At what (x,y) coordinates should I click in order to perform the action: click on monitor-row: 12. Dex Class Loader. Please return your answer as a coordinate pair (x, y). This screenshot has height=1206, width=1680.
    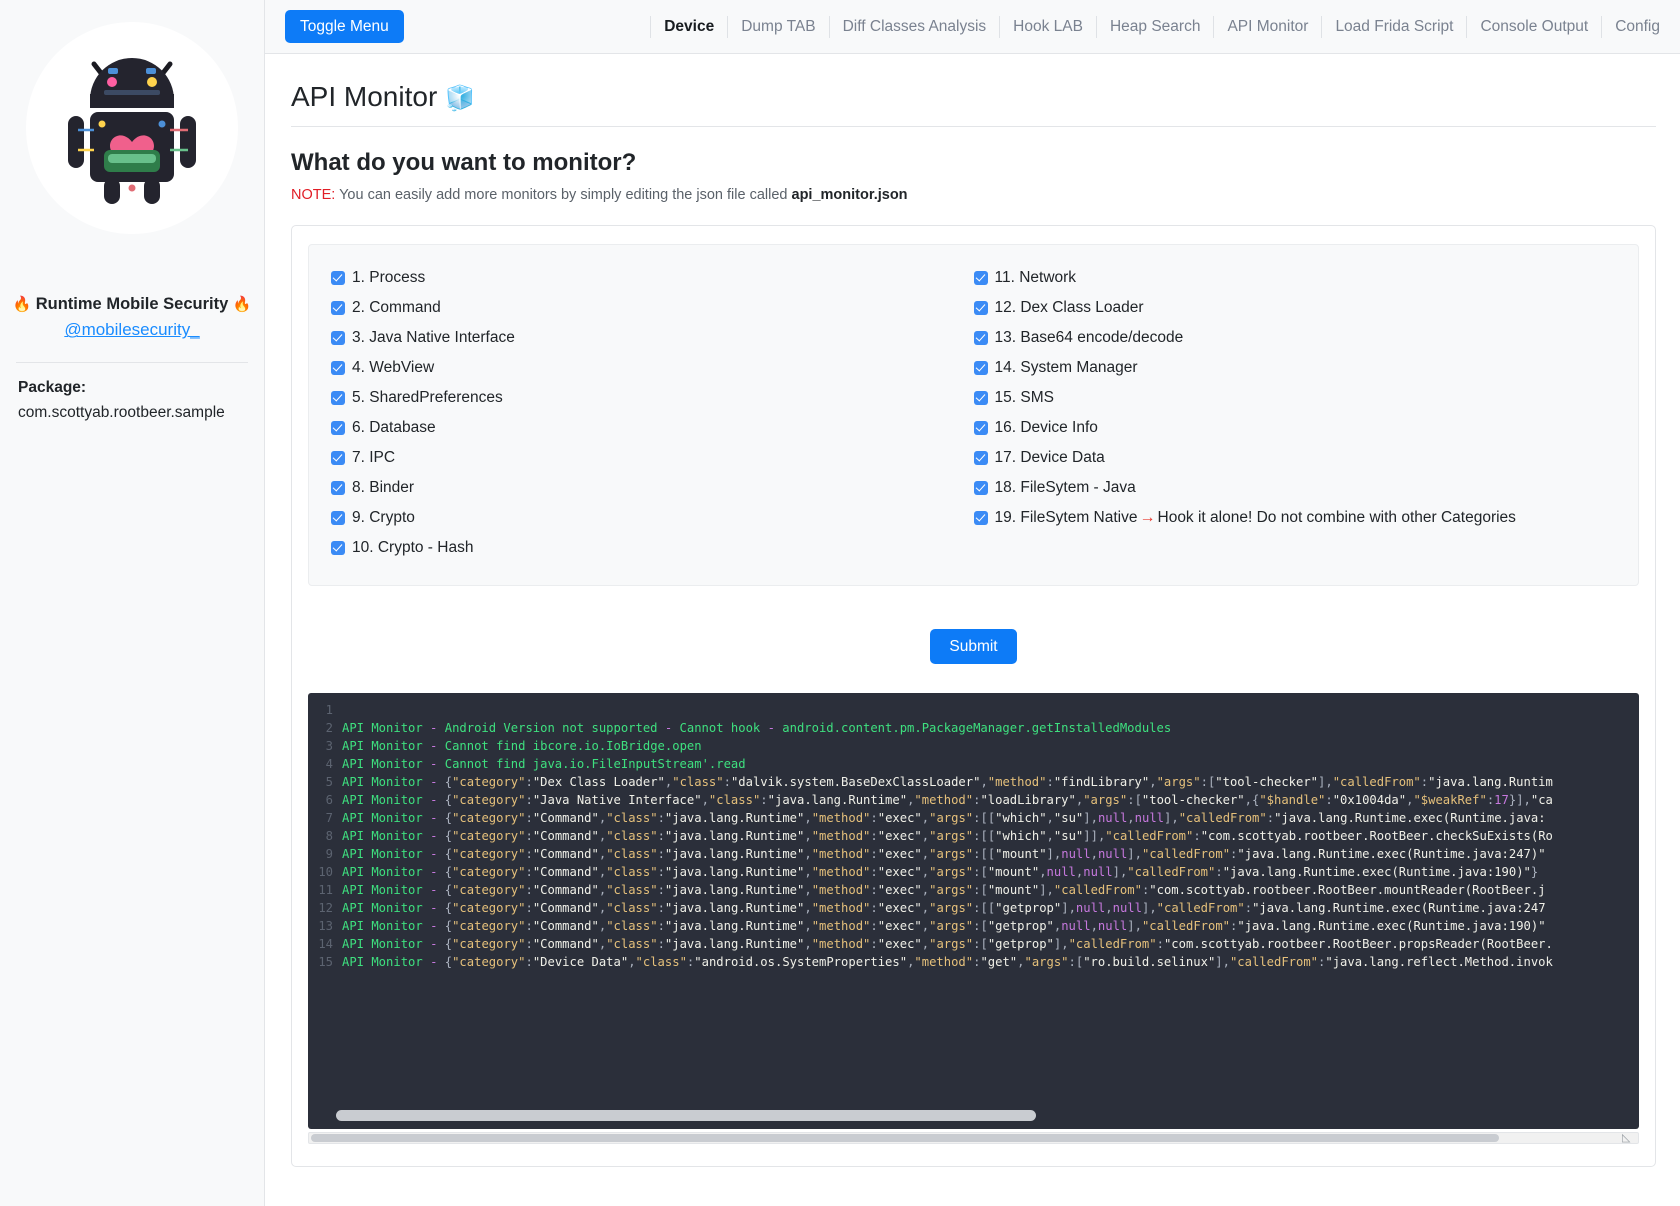
    Looking at the image, I should click on (1295, 308).